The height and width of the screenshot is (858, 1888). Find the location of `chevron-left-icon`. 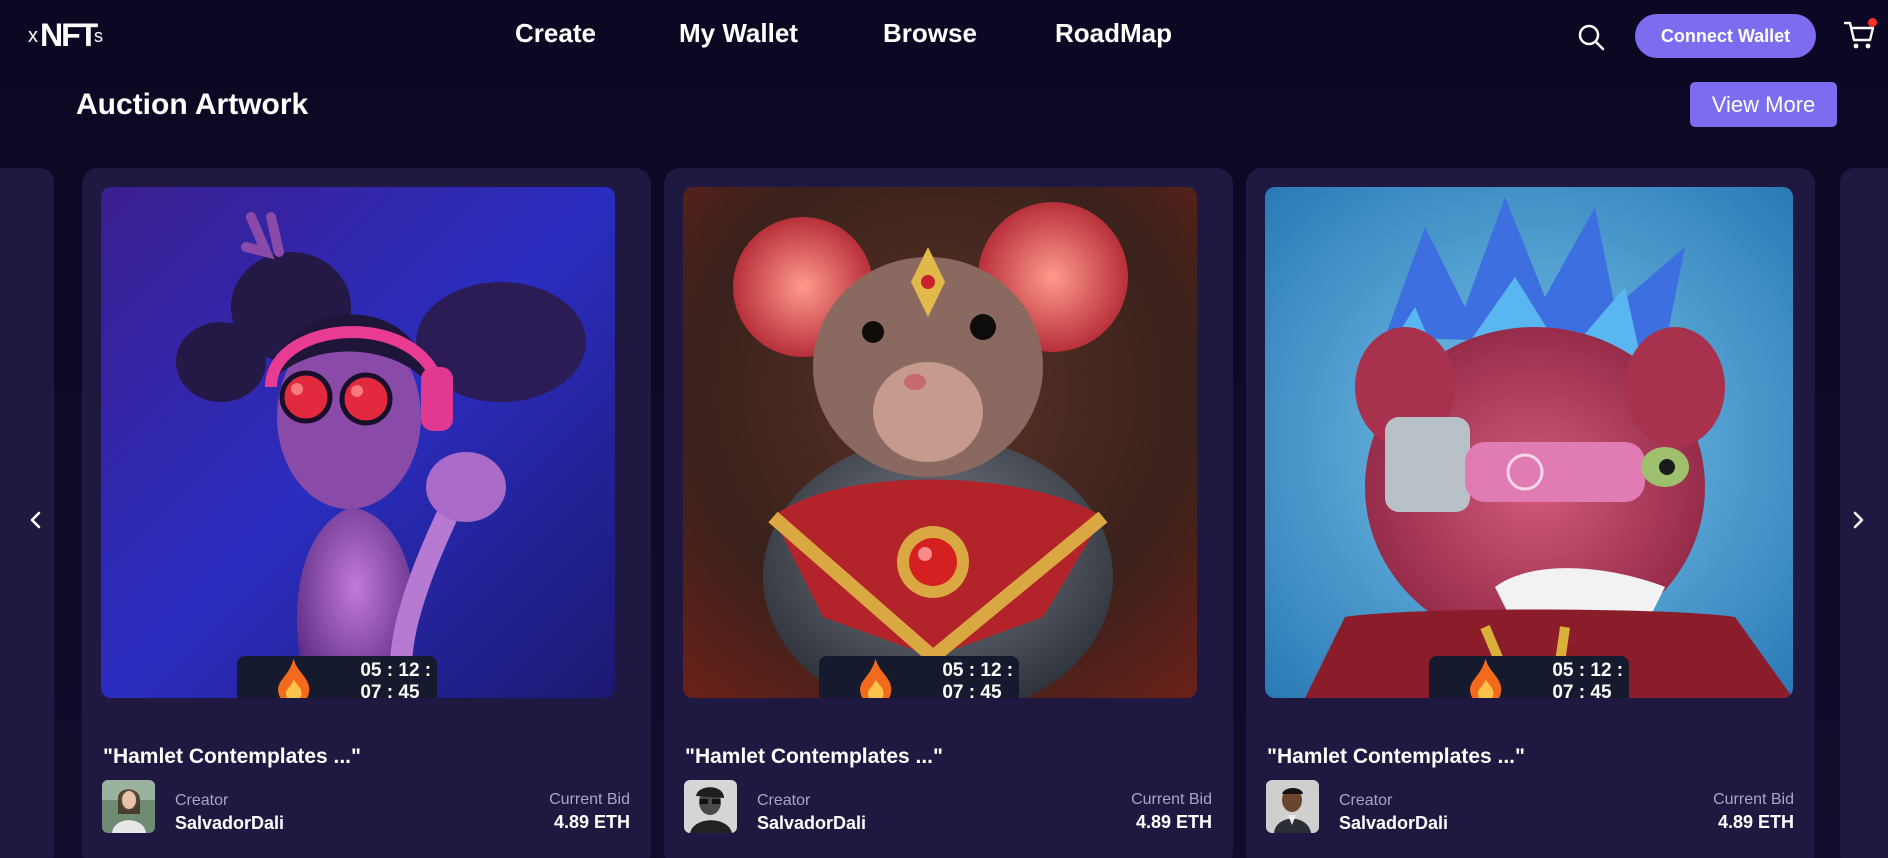

chevron-left-icon is located at coordinates (36, 520).